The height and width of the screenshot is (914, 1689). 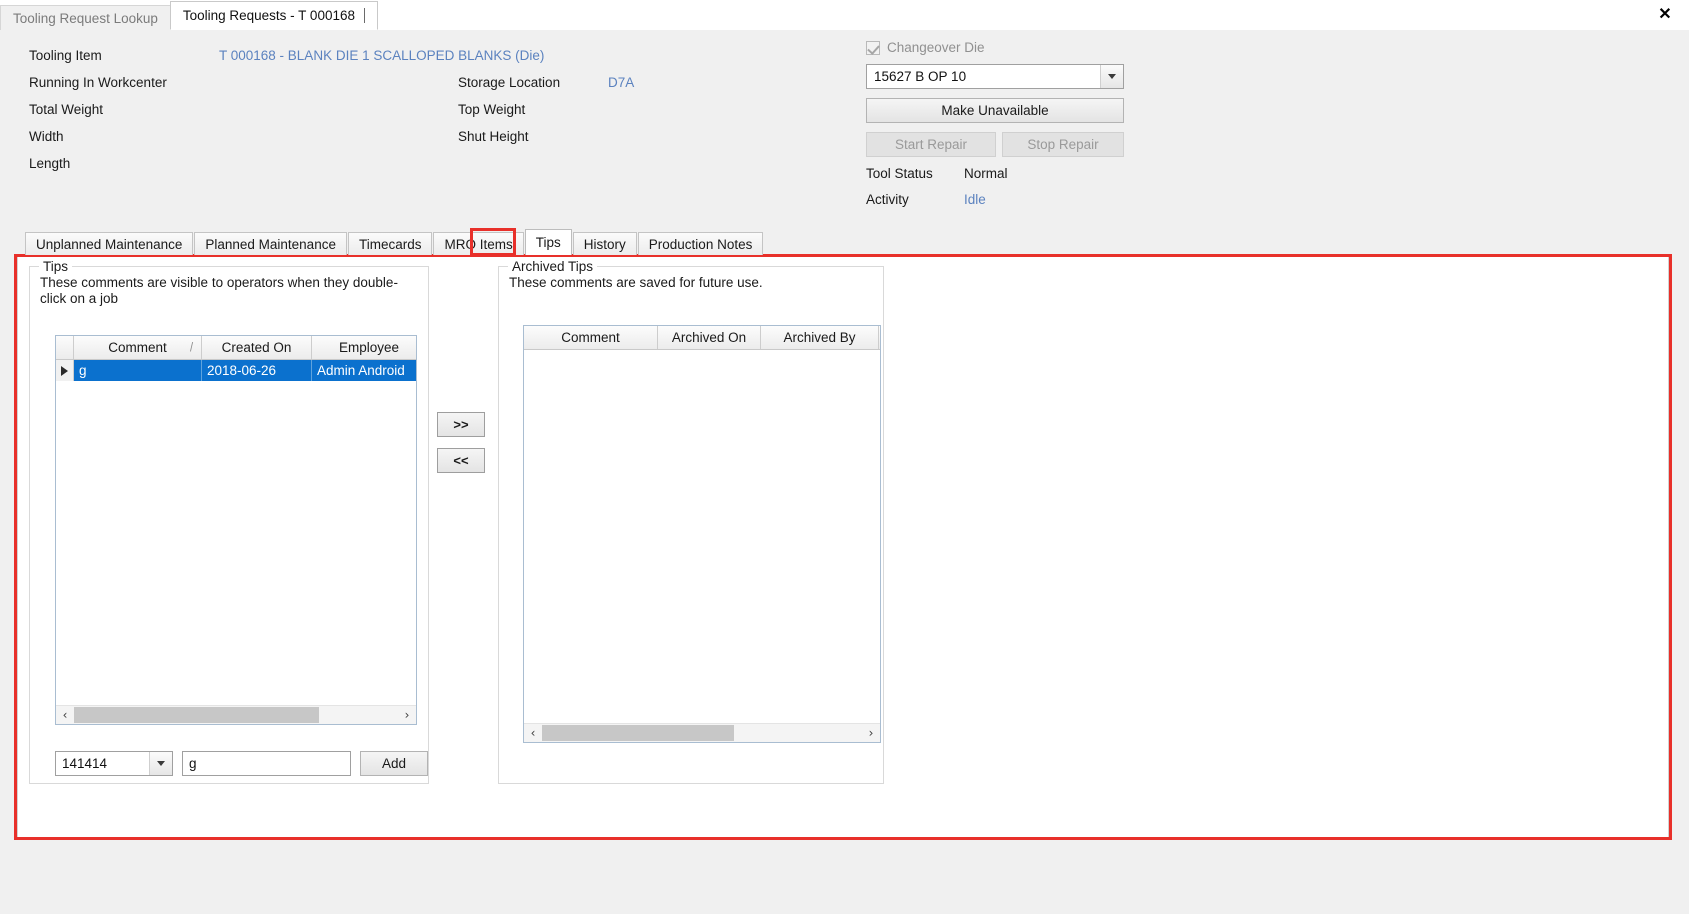 I want to click on column-header: Comment, so click(x=591, y=337).